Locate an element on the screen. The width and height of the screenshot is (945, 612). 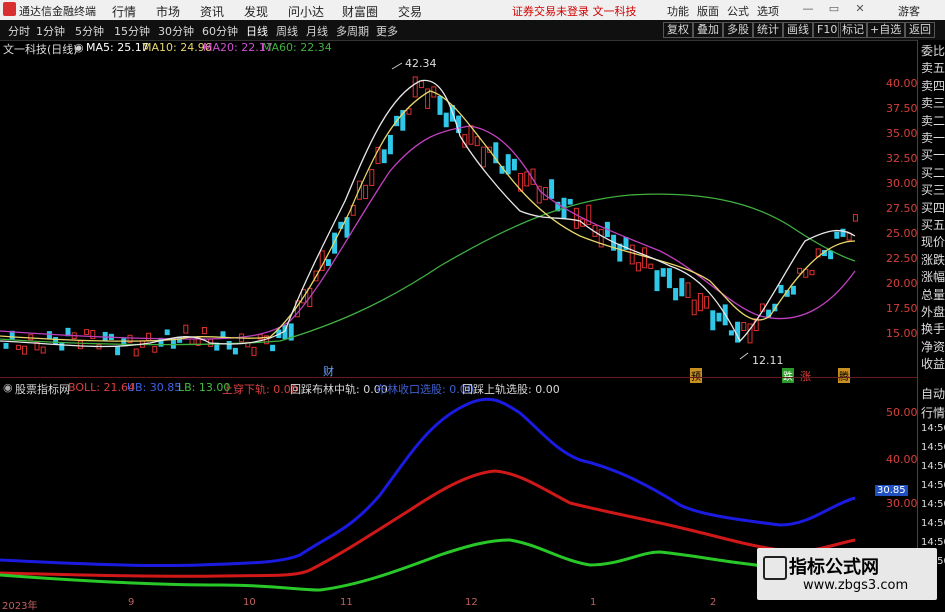
period-60min: 60分钟 is located at coordinates (220, 31).